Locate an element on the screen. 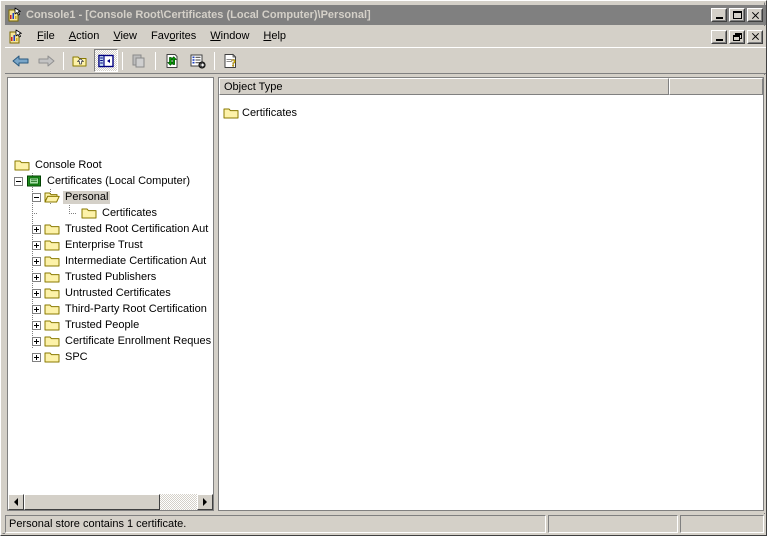  show-tree-icon is located at coordinates (106, 60).